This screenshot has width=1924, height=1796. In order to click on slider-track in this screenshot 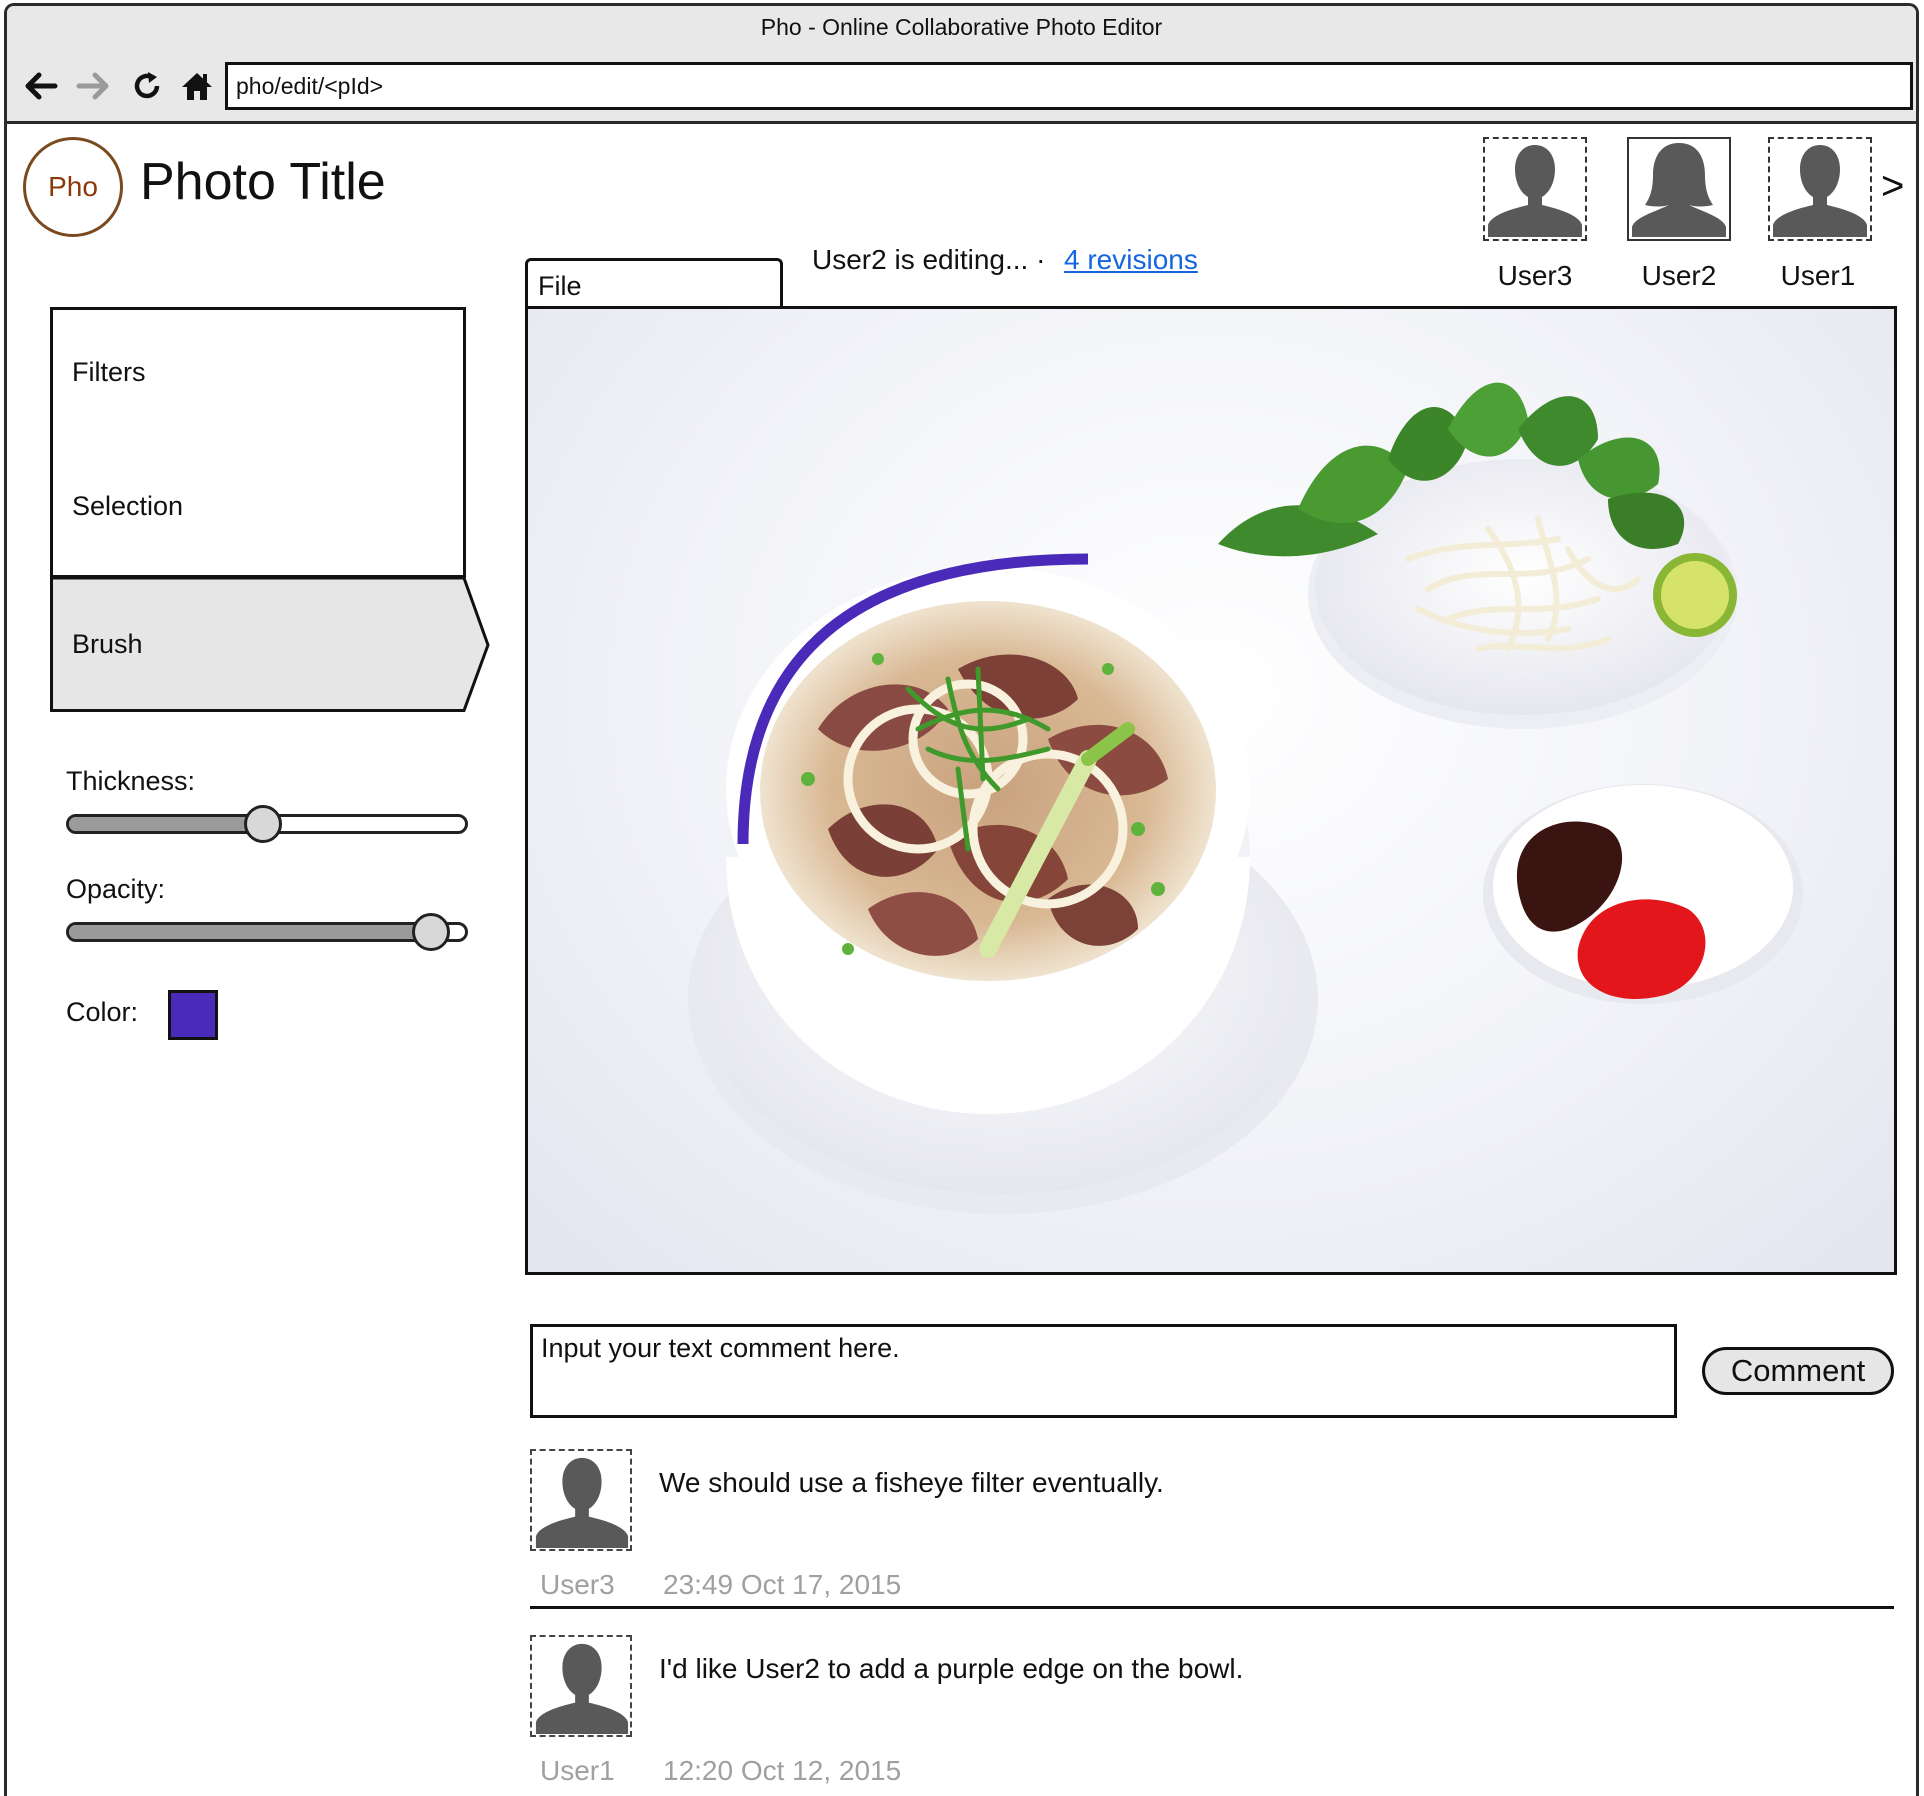, I will do `click(267, 932)`.